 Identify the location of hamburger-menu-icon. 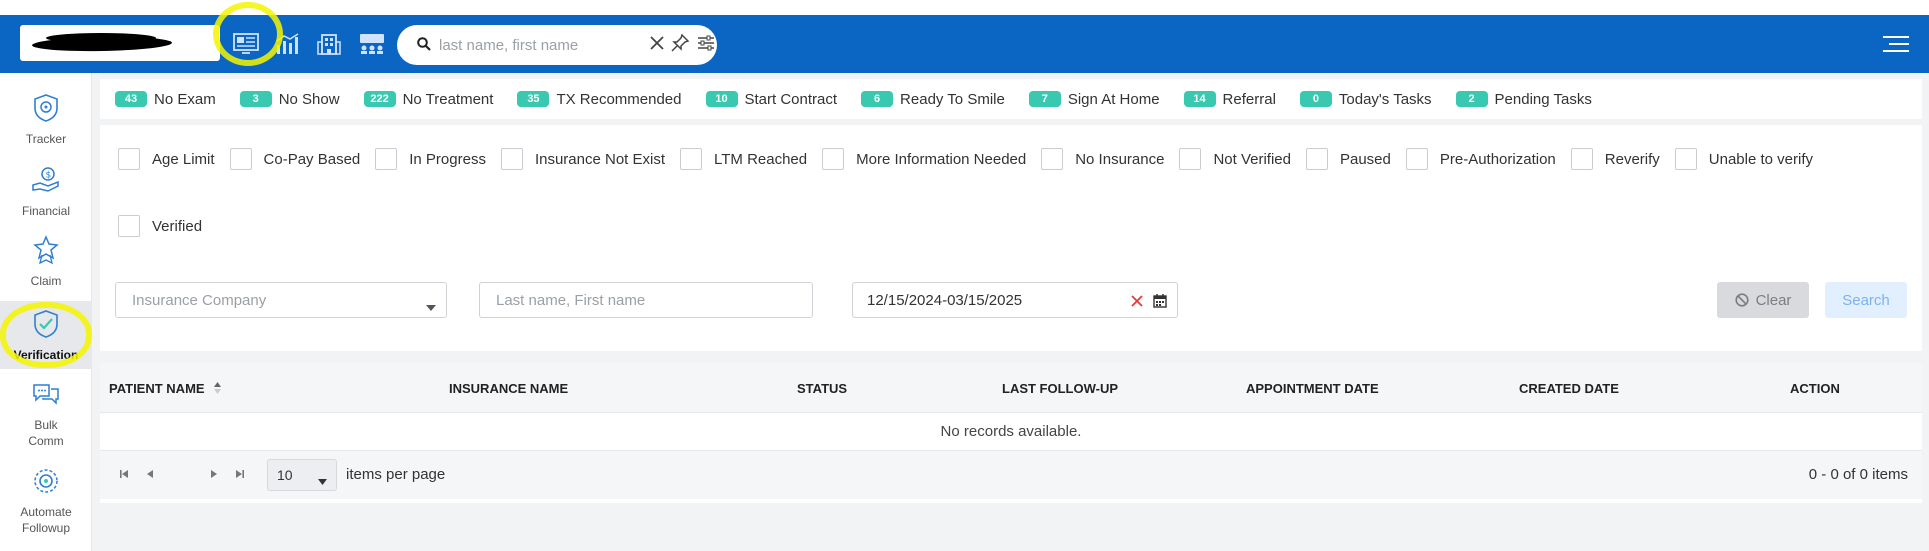
(1896, 44).